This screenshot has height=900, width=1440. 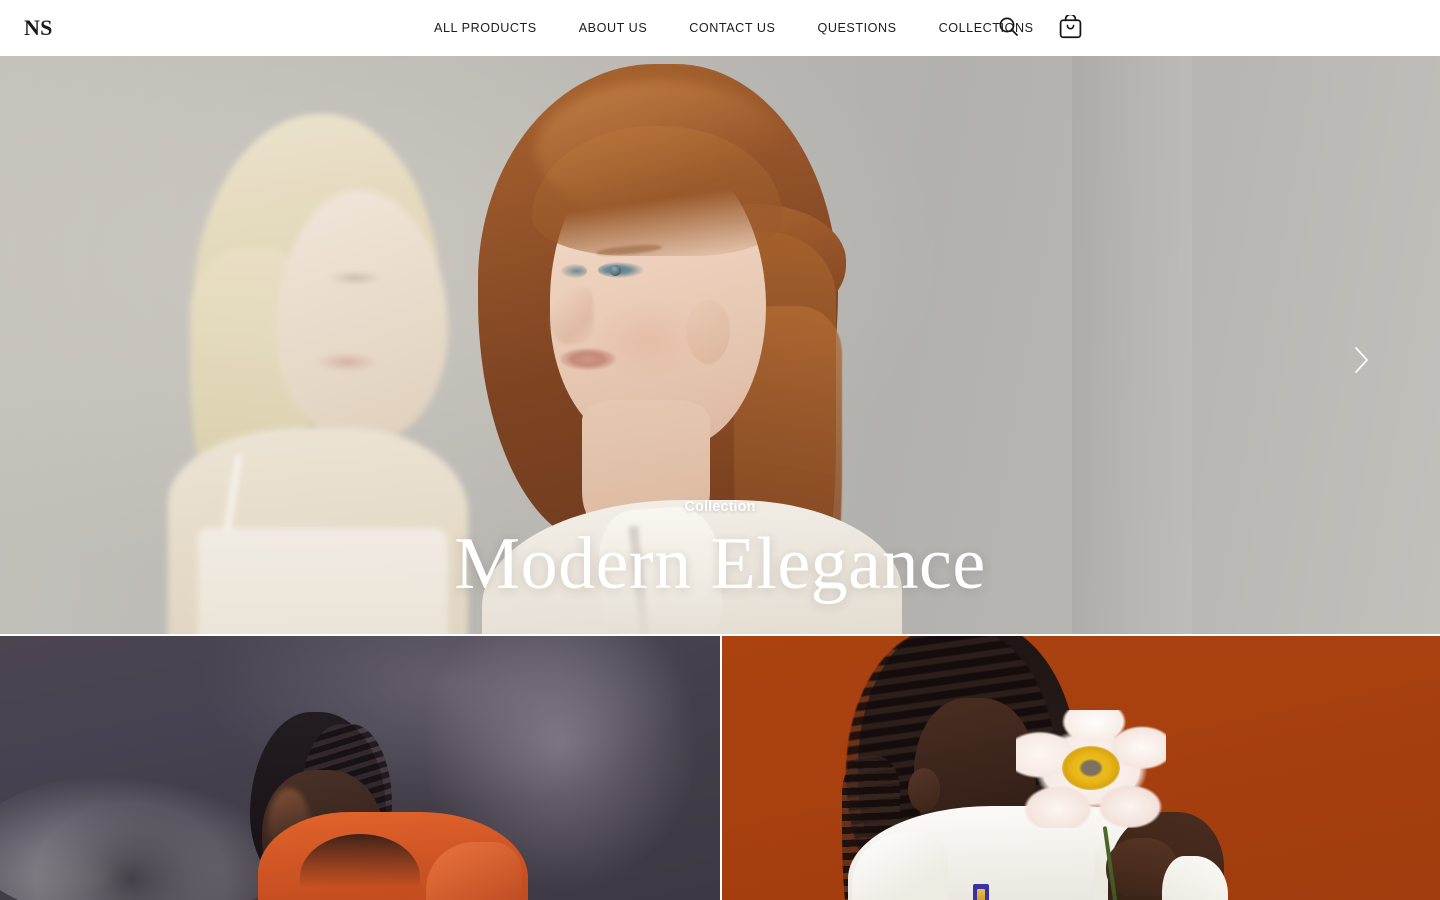 What do you see at coordinates (856, 28) in the screenshot?
I see `nav-item-questions: QUESTIONS` at bounding box center [856, 28].